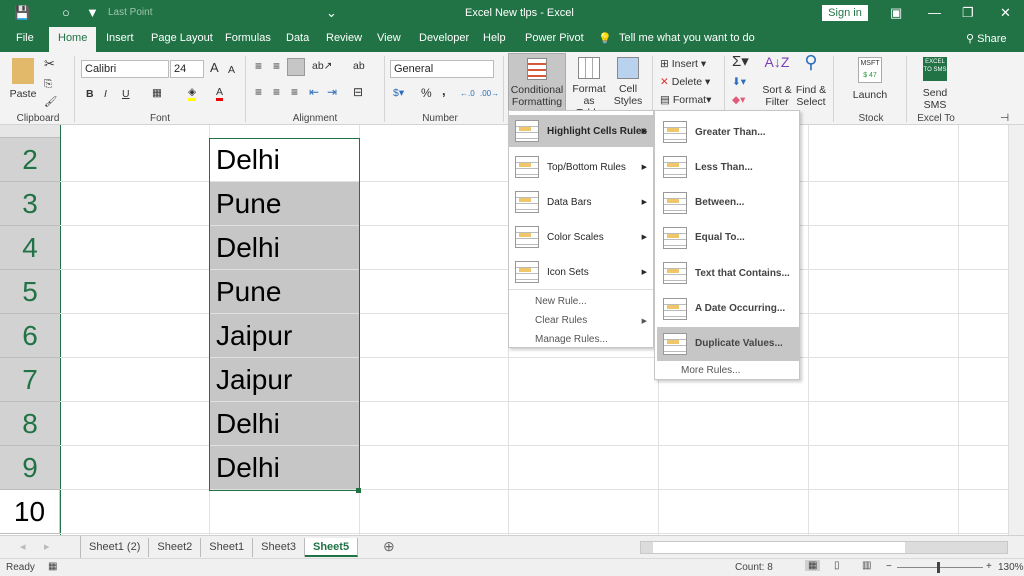 The width and height of the screenshot is (1024, 576). Describe the element at coordinates (989, 566) in the screenshot. I see `zoom-in-button: +` at that location.